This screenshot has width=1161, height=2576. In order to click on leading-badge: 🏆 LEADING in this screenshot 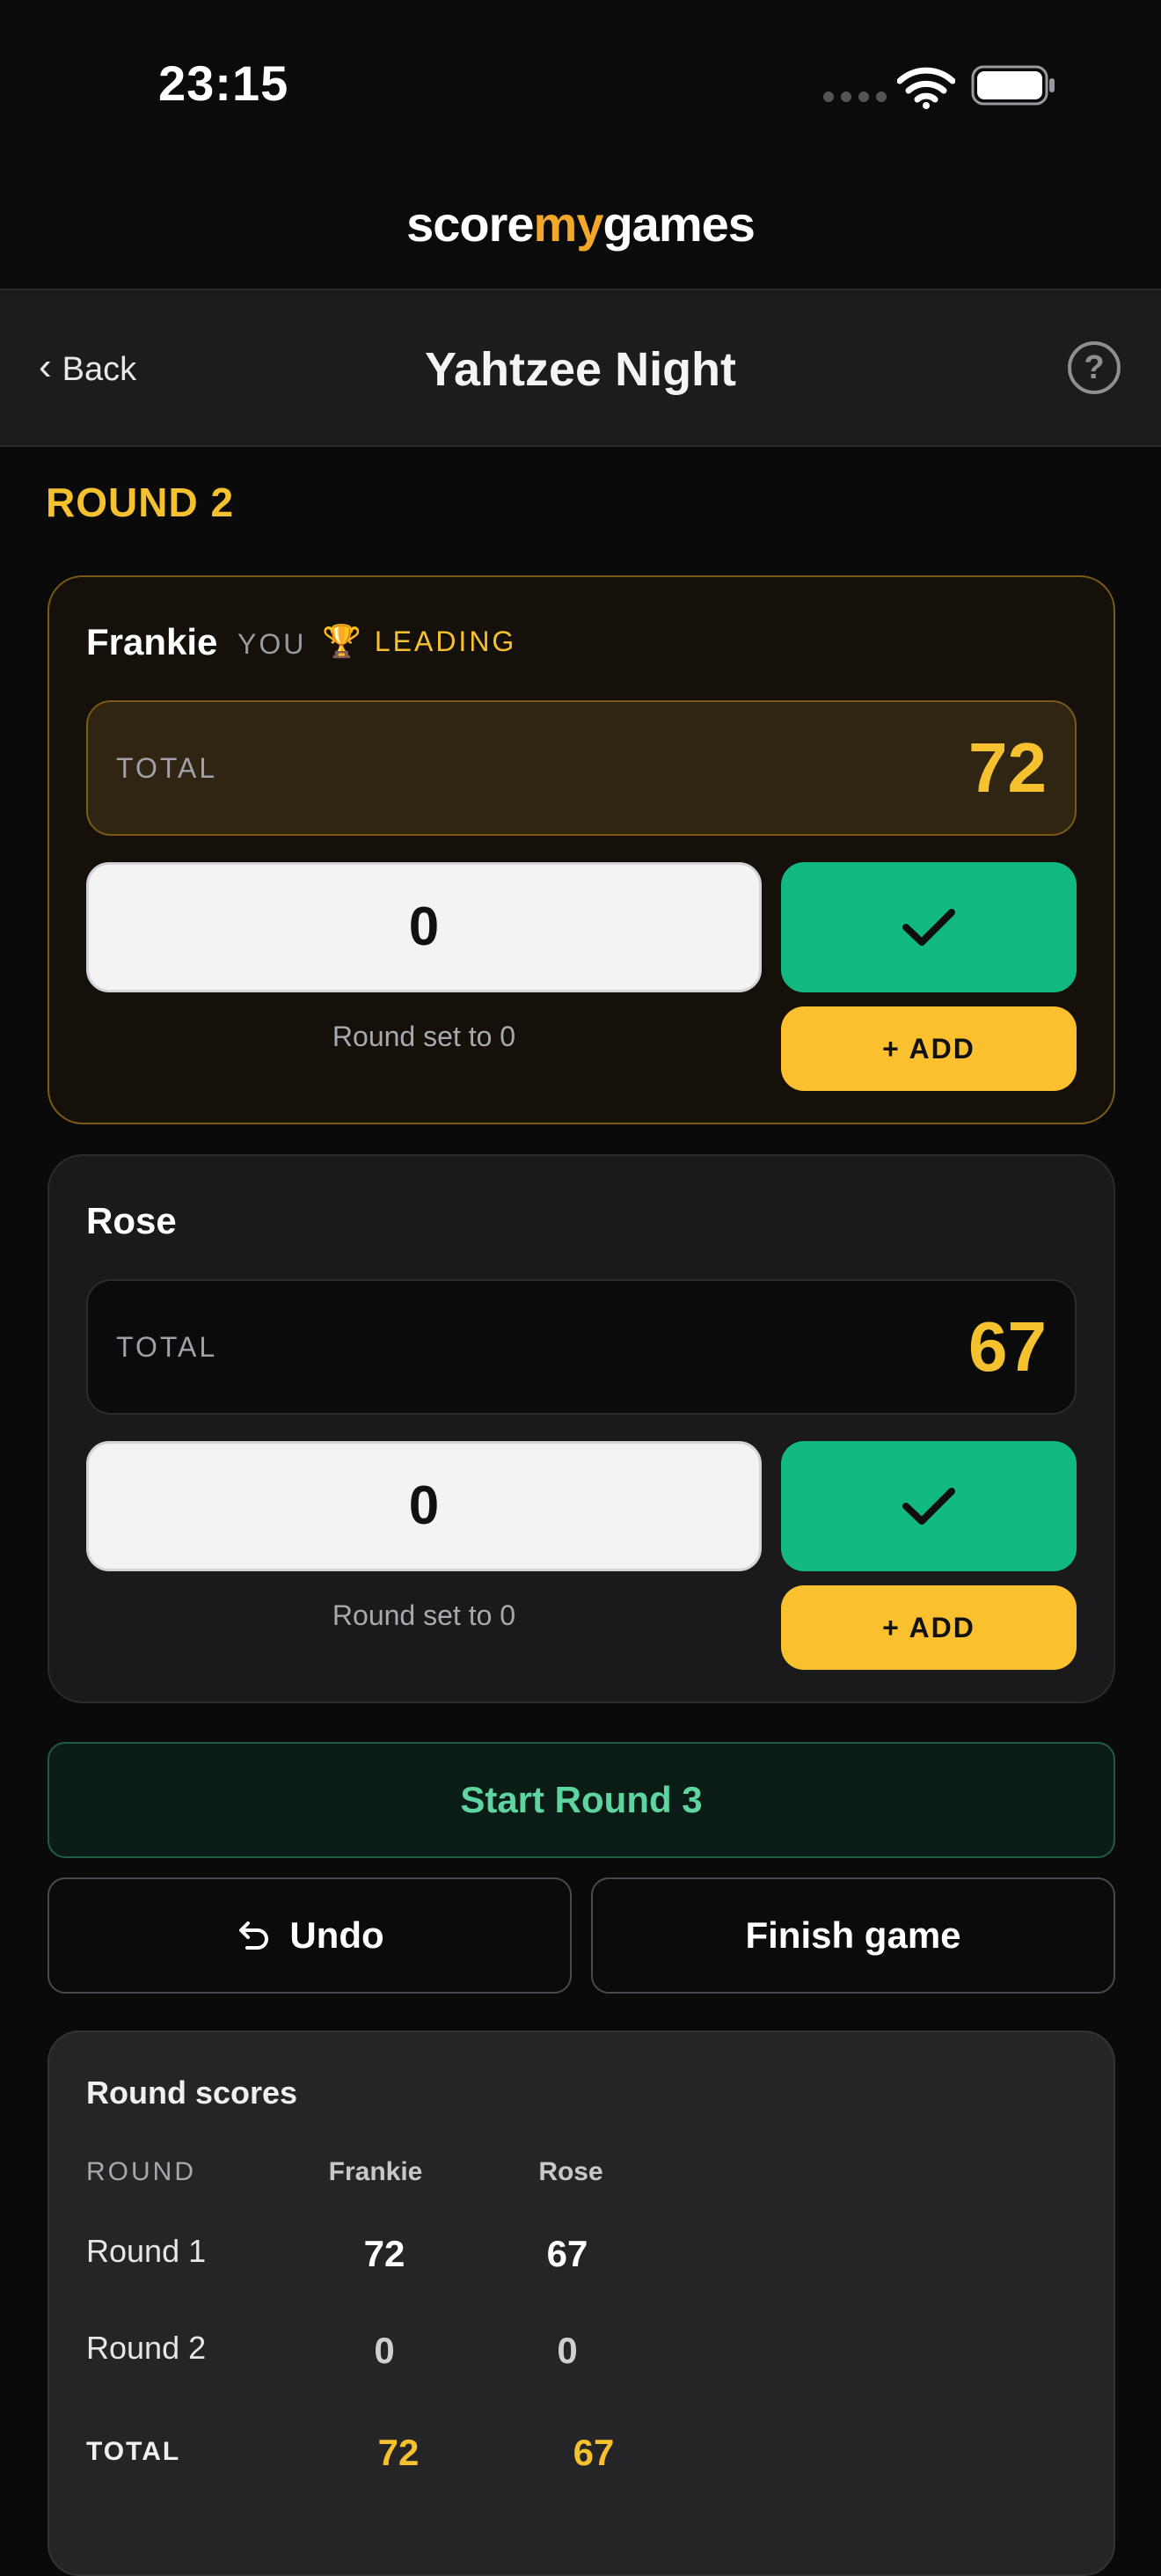, I will do `click(419, 641)`.